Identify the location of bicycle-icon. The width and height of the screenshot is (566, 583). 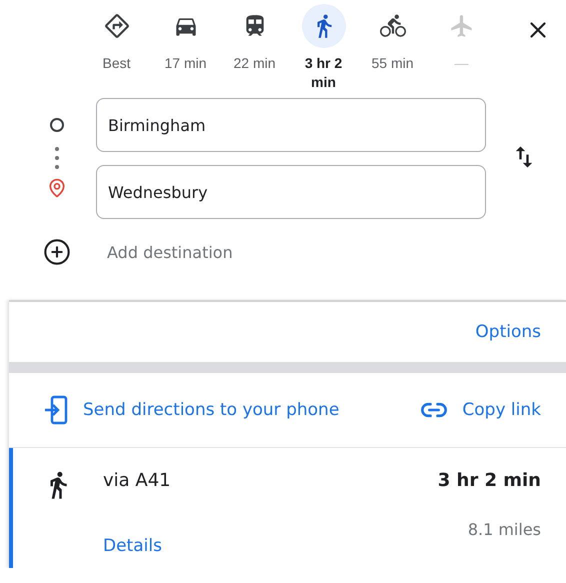
(393, 26).